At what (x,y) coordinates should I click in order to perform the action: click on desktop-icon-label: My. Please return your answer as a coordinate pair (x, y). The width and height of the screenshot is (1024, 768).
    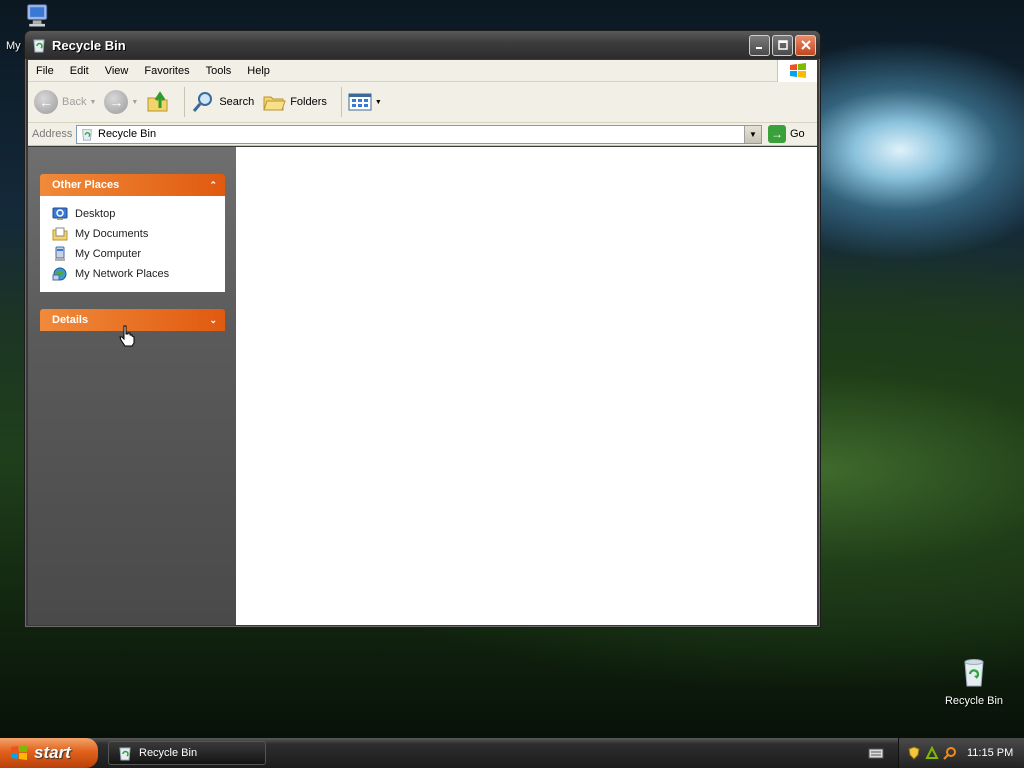
    Looking at the image, I should click on (13, 46).